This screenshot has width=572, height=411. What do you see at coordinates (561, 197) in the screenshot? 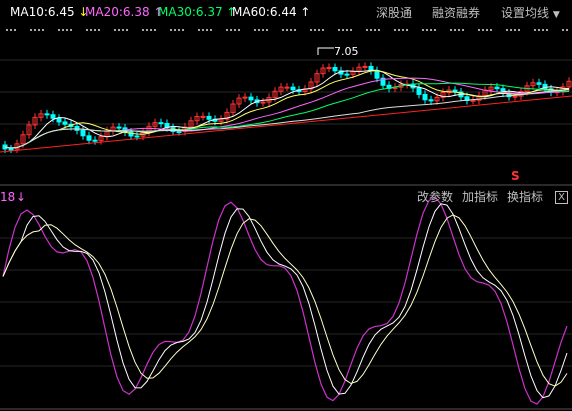
I see `close-icon: X` at bounding box center [561, 197].